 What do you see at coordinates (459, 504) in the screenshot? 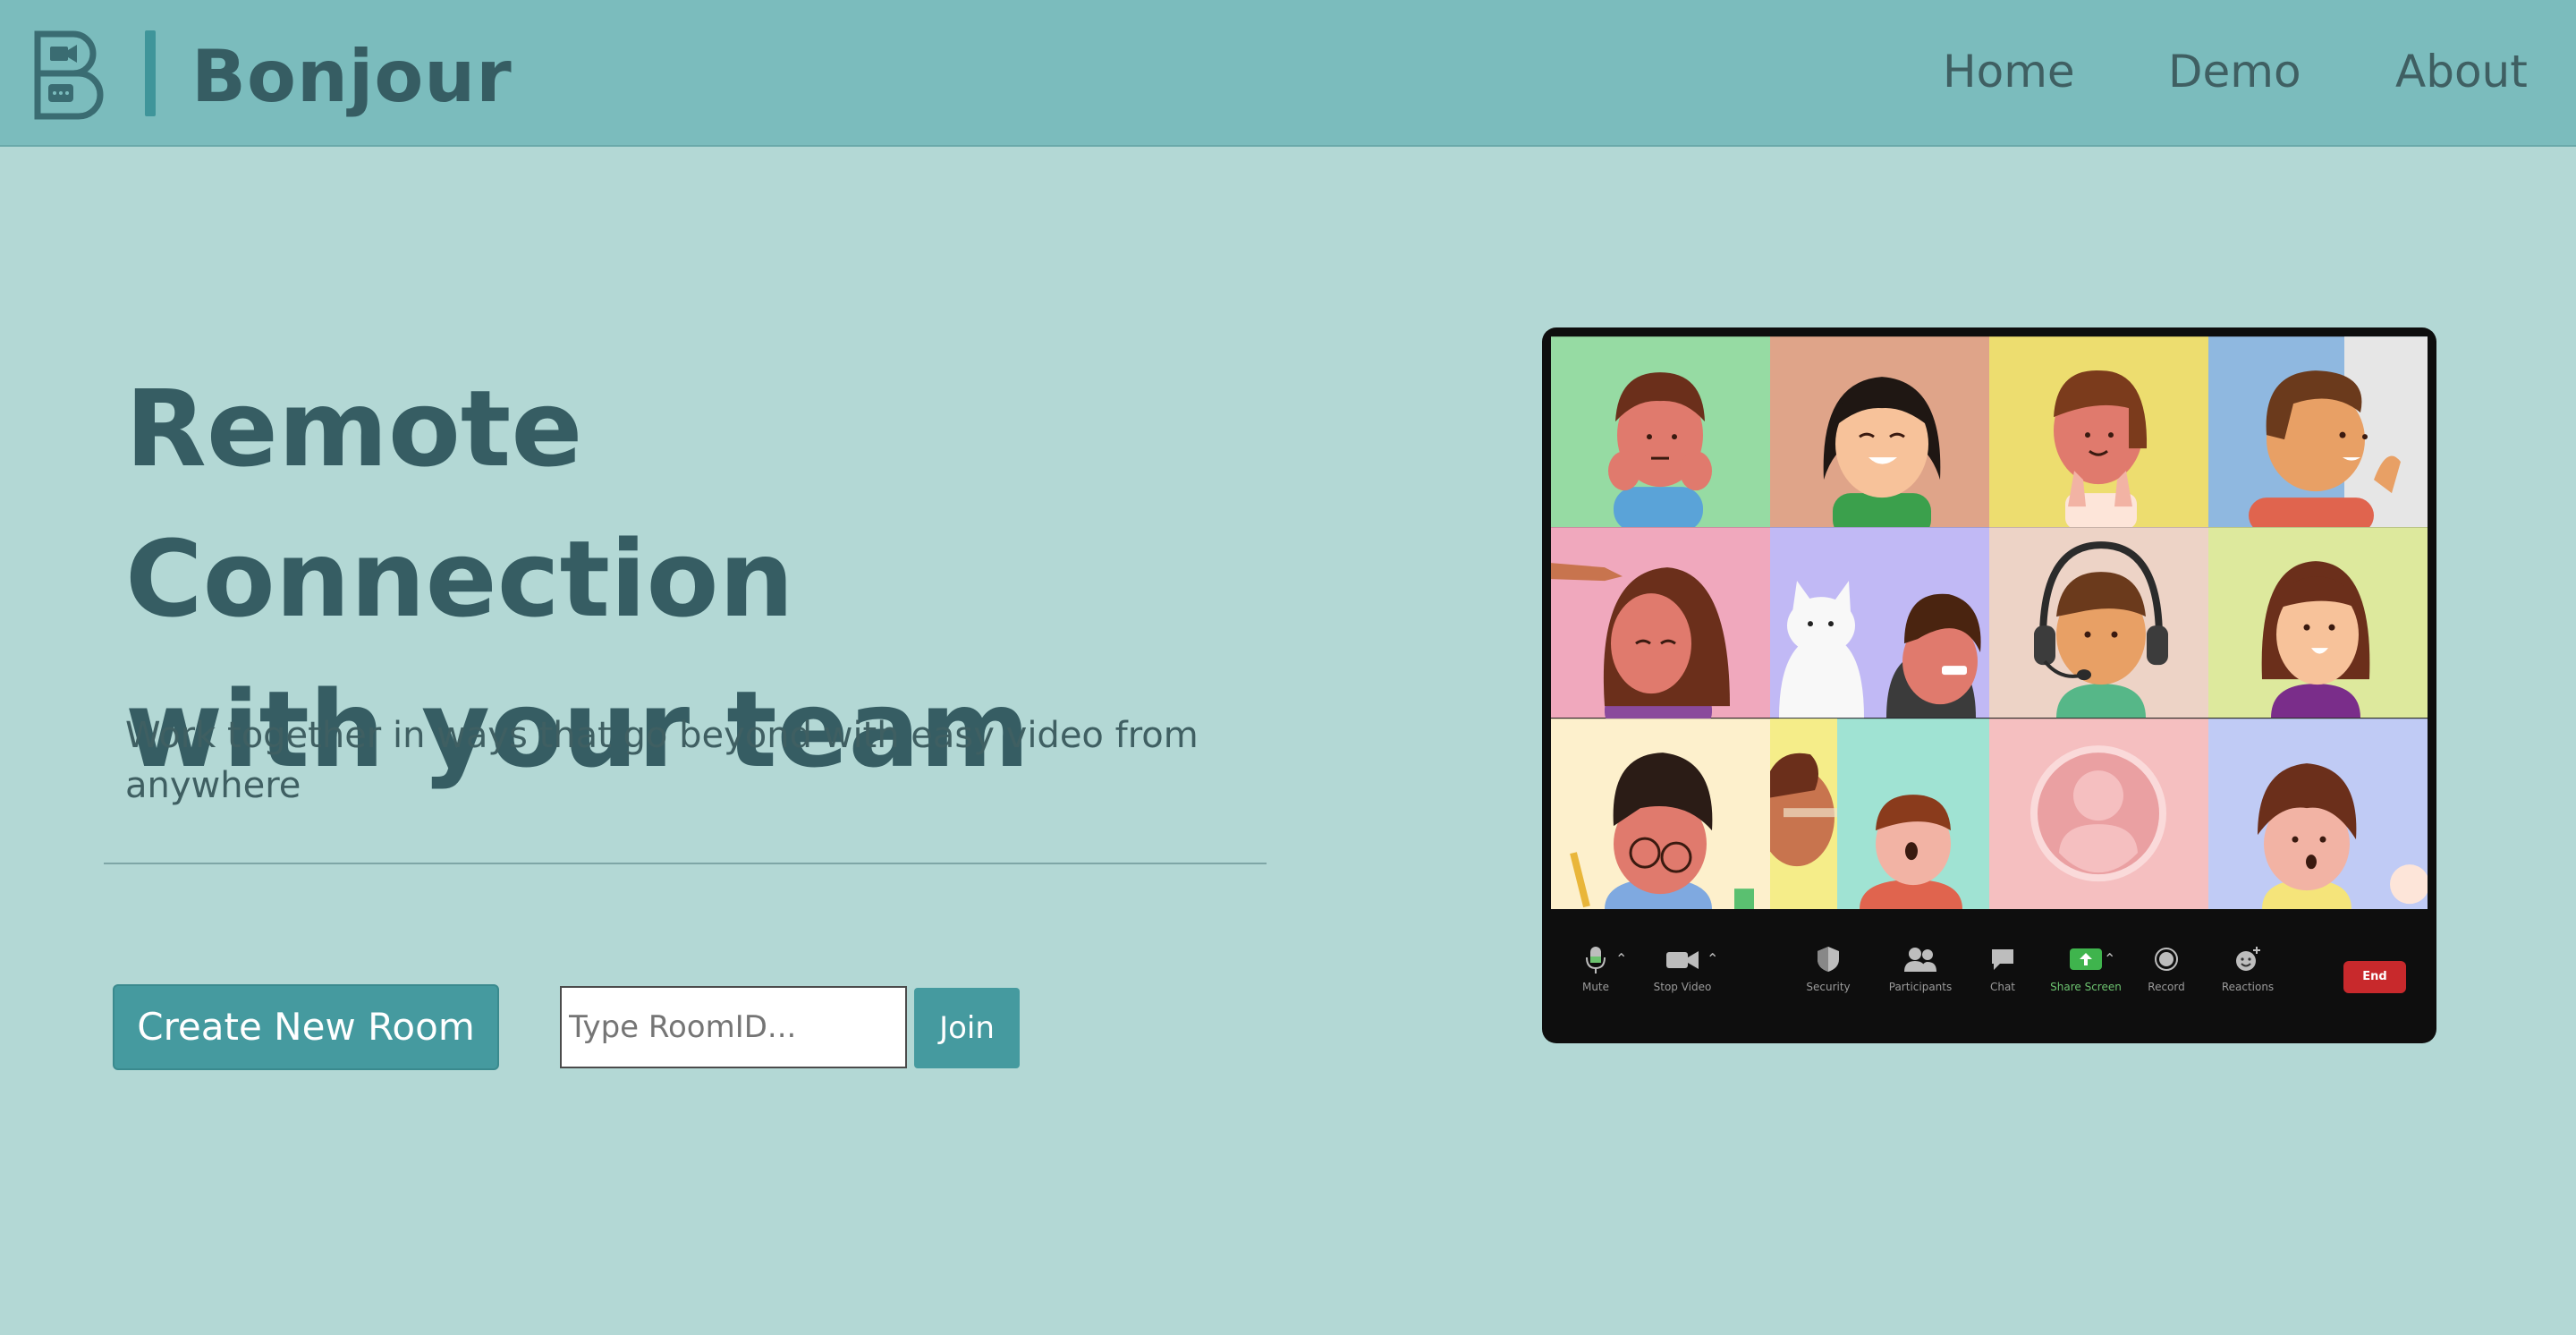
I see `hero-headline-line1: Remote Connection` at bounding box center [459, 504].